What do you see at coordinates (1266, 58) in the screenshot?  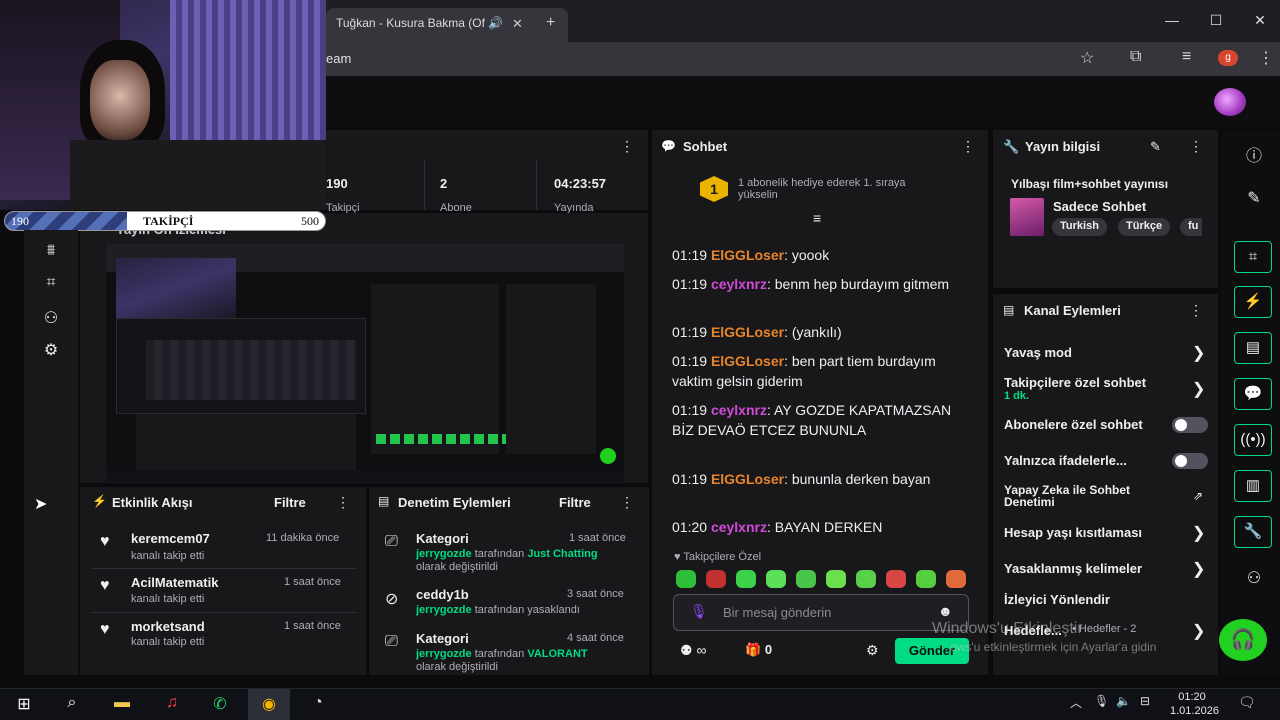 I see `browser-menu-icon: ⋮` at bounding box center [1266, 58].